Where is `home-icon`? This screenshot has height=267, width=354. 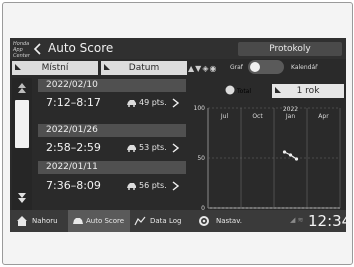
home-icon is located at coordinates (22, 221).